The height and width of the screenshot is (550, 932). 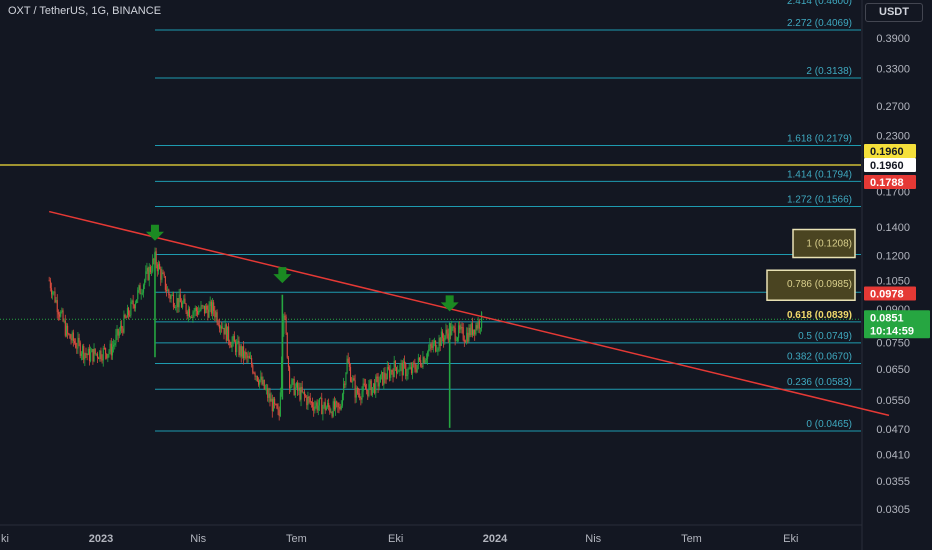 I want to click on y-axis-tick-label: 0.2700, so click(x=893, y=107).